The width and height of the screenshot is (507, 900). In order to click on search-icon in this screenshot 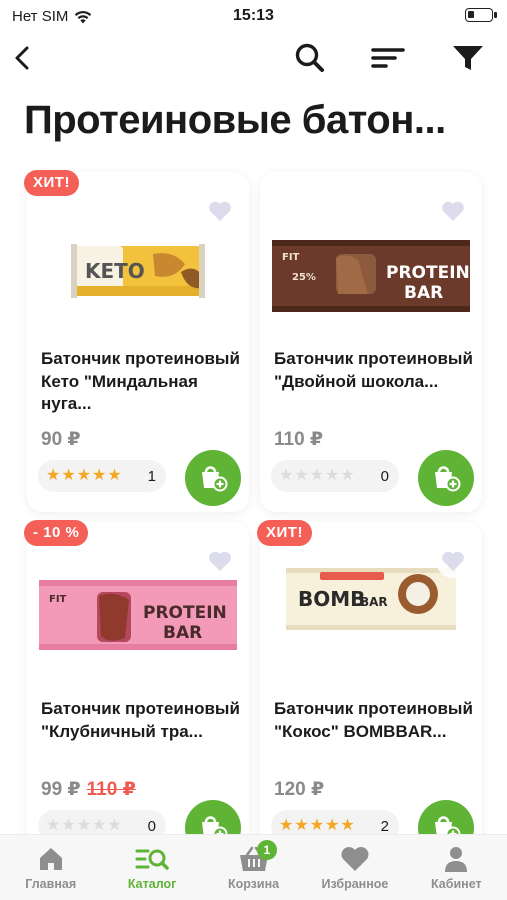, I will do `click(309, 57)`.